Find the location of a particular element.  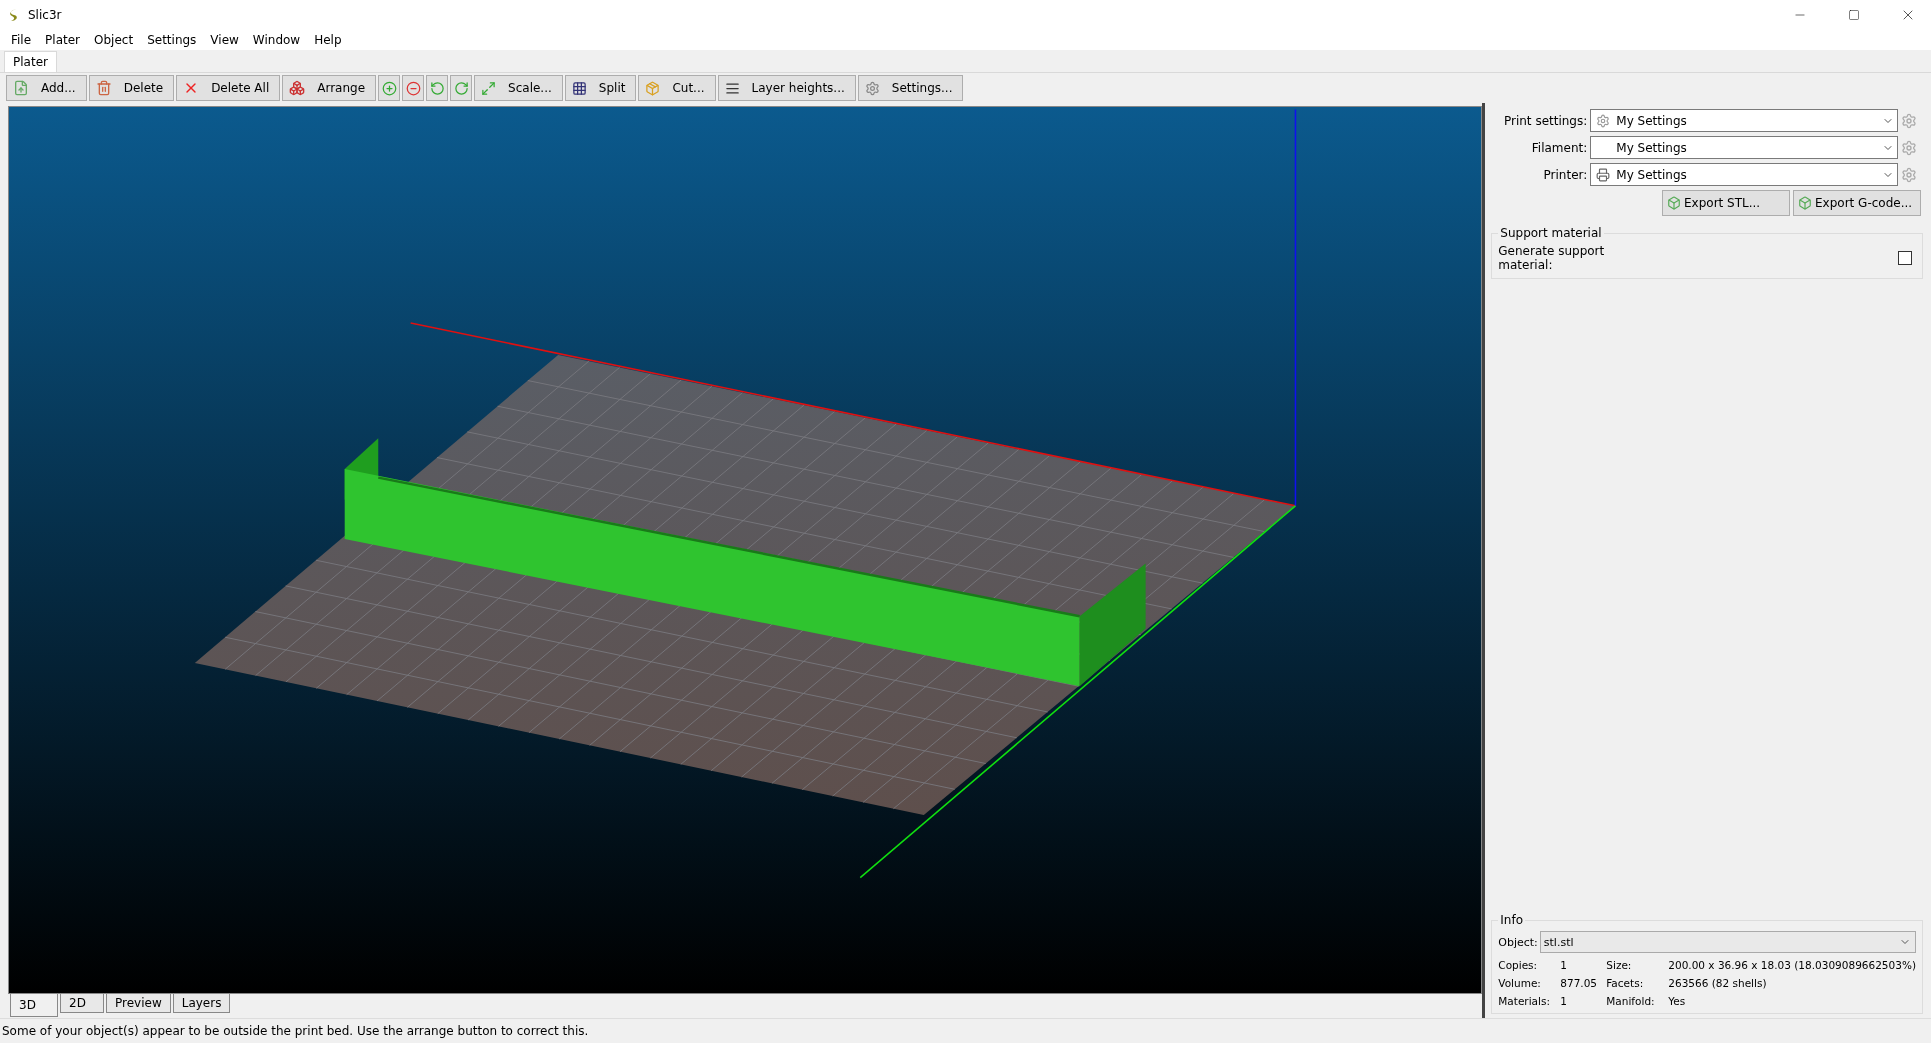

menu-item: View is located at coordinates (224, 40).